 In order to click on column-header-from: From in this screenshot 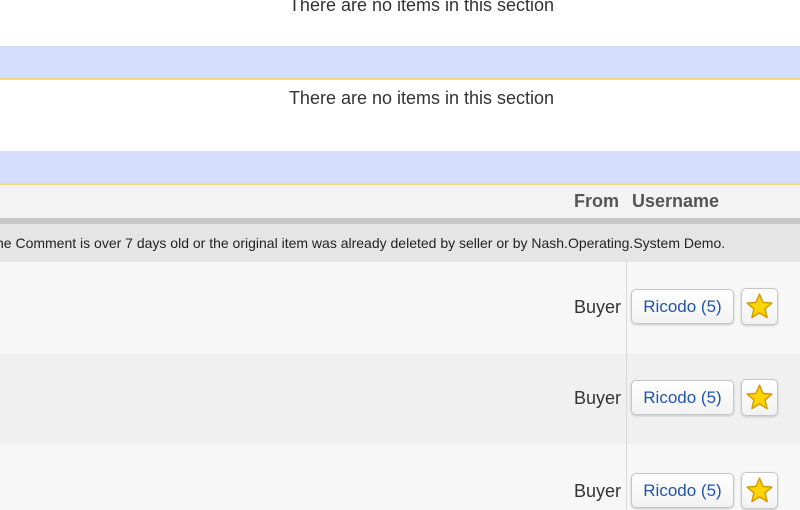, I will do `click(596, 201)`.